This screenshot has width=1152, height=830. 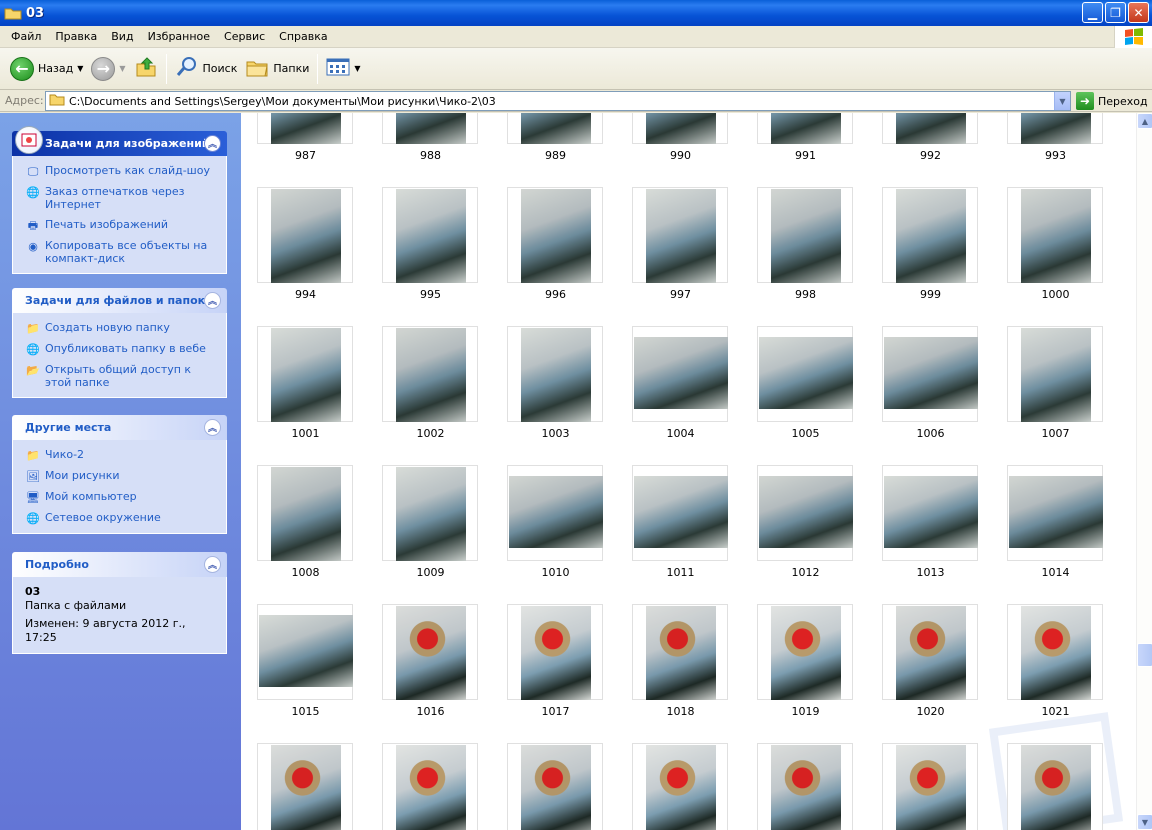 What do you see at coordinates (120, 171) in the screenshot?
I see `task-slideshow: 🖵 Просмотреть как слайд-шоу` at bounding box center [120, 171].